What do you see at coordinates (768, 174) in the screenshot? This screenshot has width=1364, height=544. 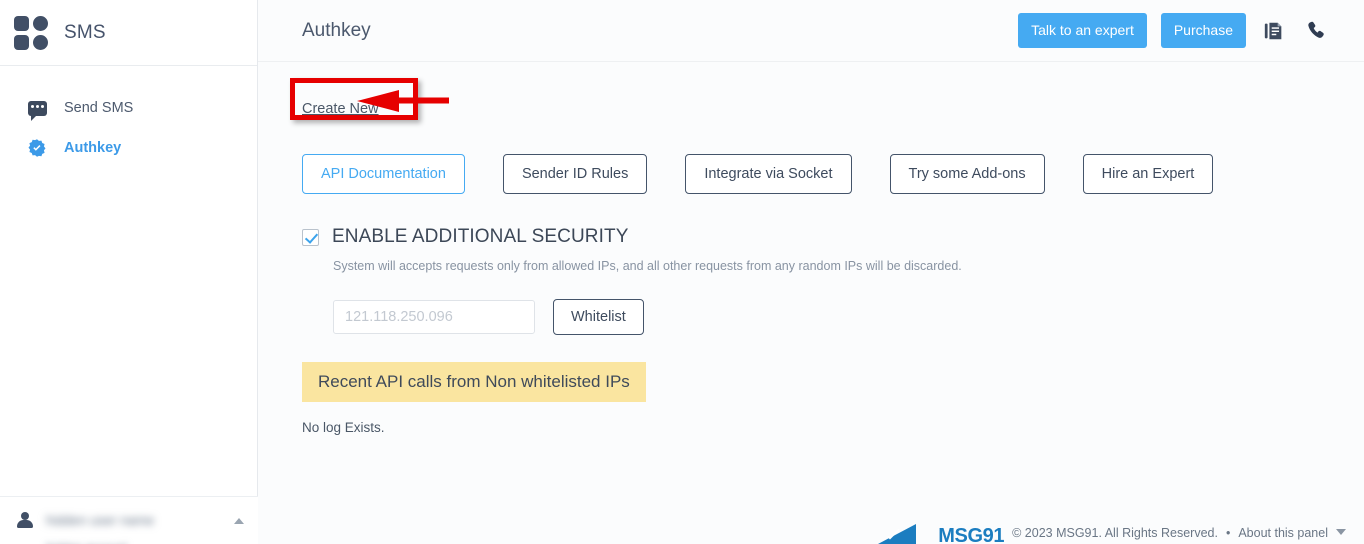 I see `tab-integrate-via-socket: Integrate via Socket` at bounding box center [768, 174].